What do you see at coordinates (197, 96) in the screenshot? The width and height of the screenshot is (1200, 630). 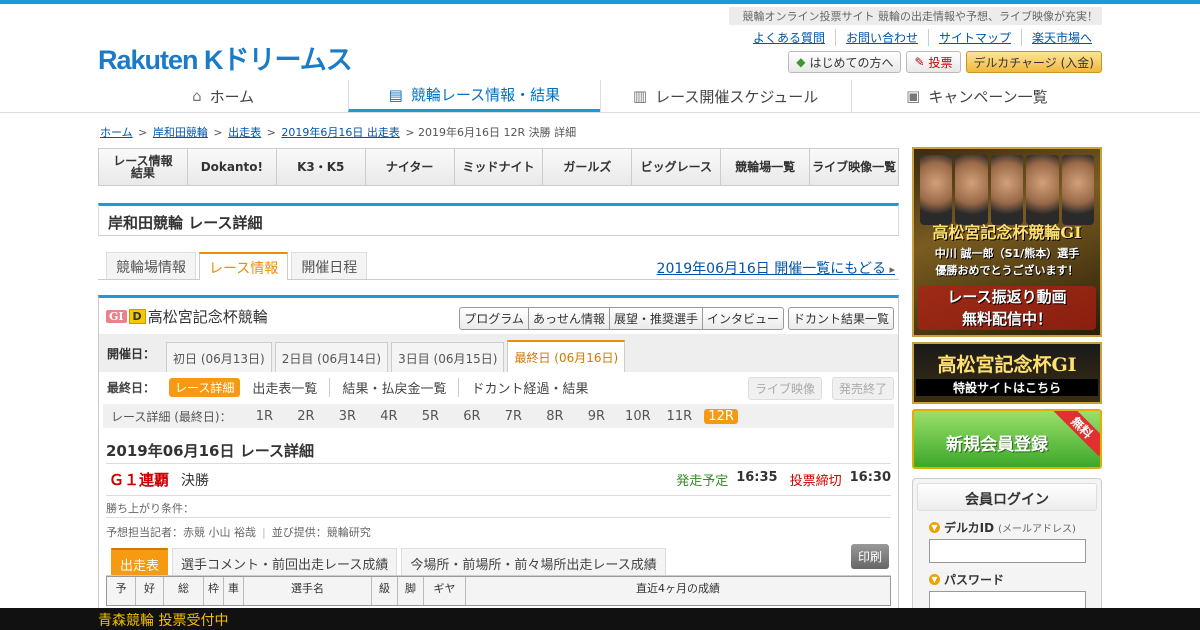 I see `home-icon: ⌂` at bounding box center [197, 96].